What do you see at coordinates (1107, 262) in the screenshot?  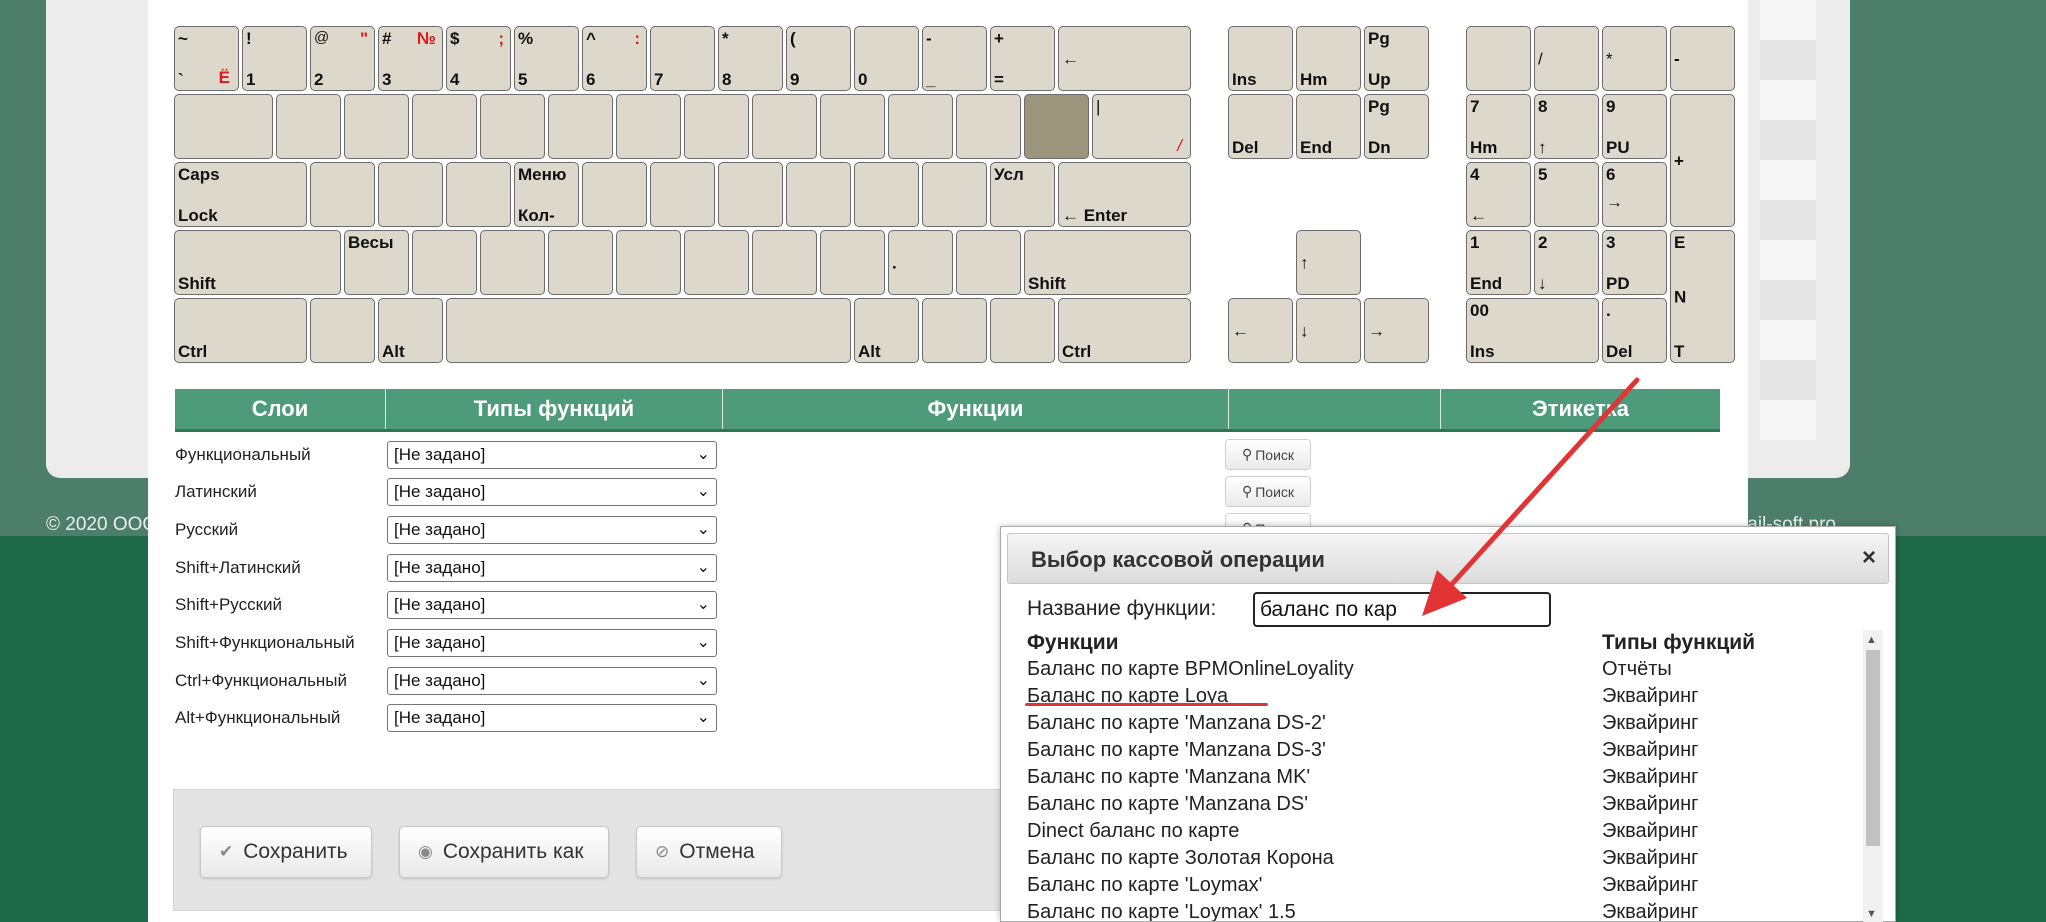 I see `key-shift-right: Shift` at bounding box center [1107, 262].